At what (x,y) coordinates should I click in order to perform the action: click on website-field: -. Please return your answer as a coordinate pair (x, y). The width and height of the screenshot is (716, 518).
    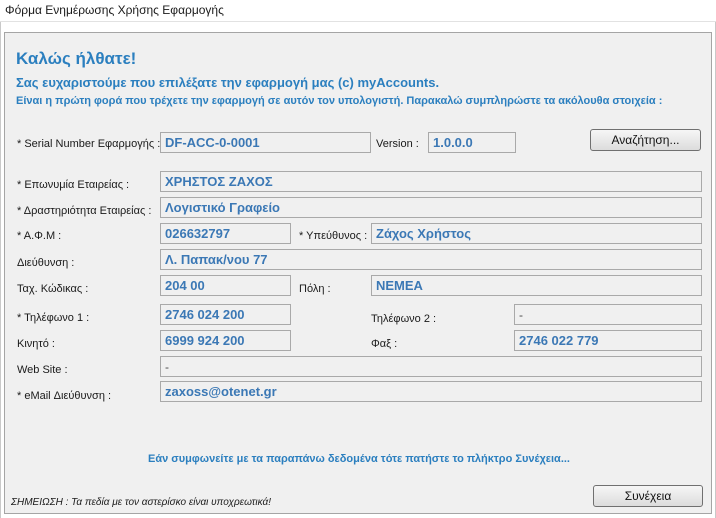
    Looking at the image, I should click on (431, 366).